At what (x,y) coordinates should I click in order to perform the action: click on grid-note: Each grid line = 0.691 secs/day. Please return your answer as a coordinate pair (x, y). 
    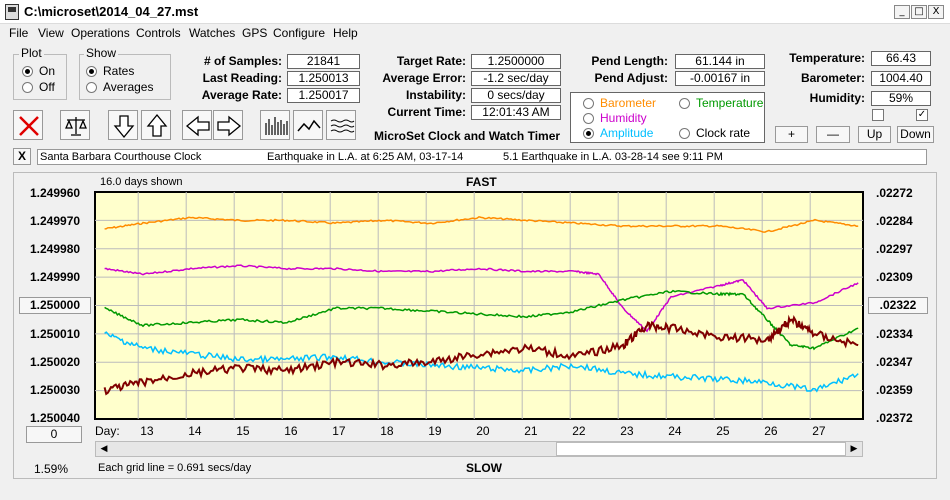
    Looking at the image, I should click on (175, 468).